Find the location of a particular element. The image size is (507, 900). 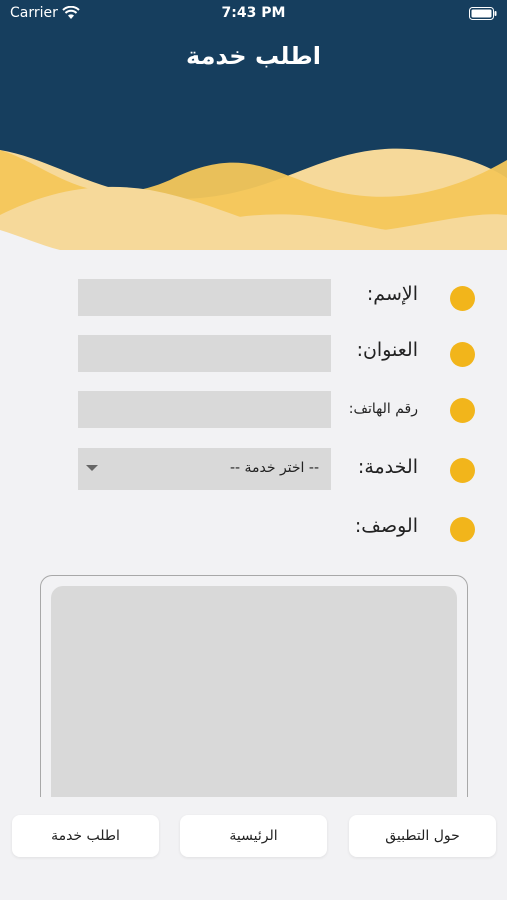

service-row: الخدمة: -- اختر خدمة -- is located at coordinates (253, 470).